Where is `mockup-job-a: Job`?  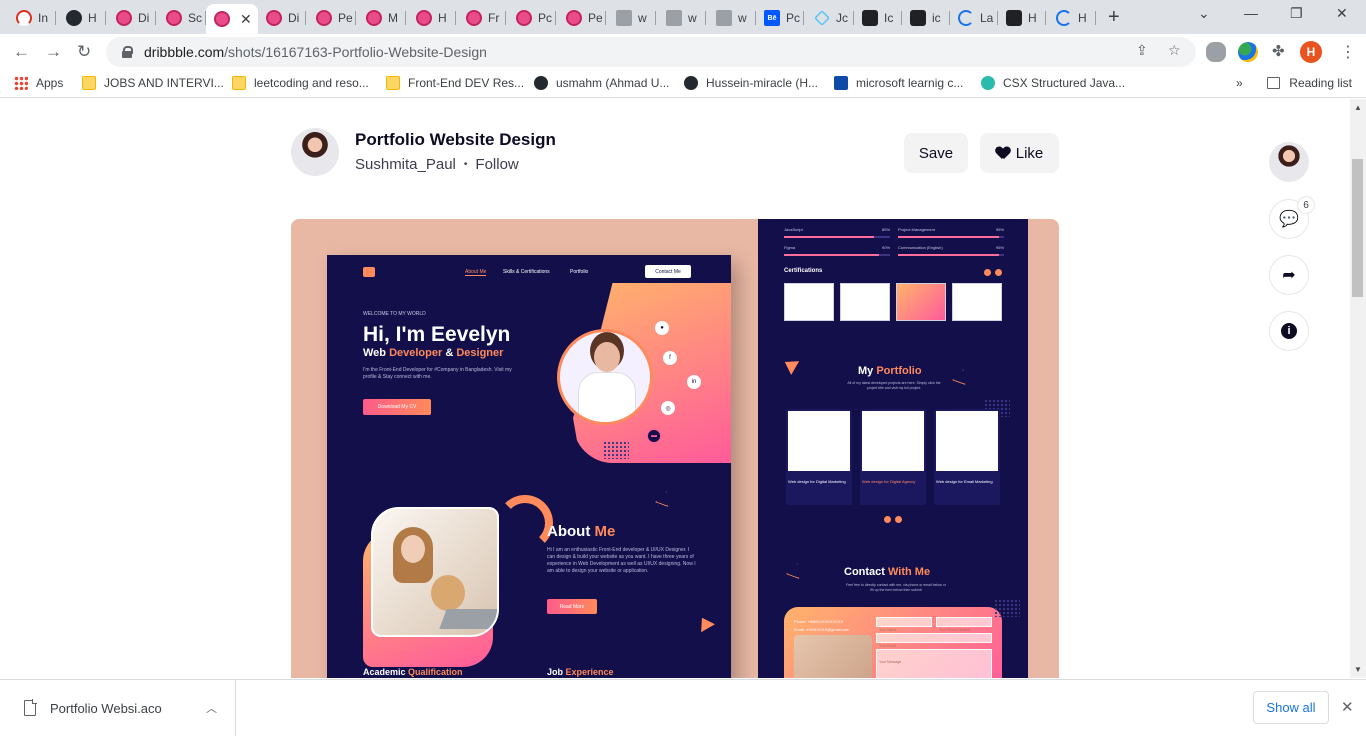
mockup-job-a: Job is located at coordinates (556, 672).